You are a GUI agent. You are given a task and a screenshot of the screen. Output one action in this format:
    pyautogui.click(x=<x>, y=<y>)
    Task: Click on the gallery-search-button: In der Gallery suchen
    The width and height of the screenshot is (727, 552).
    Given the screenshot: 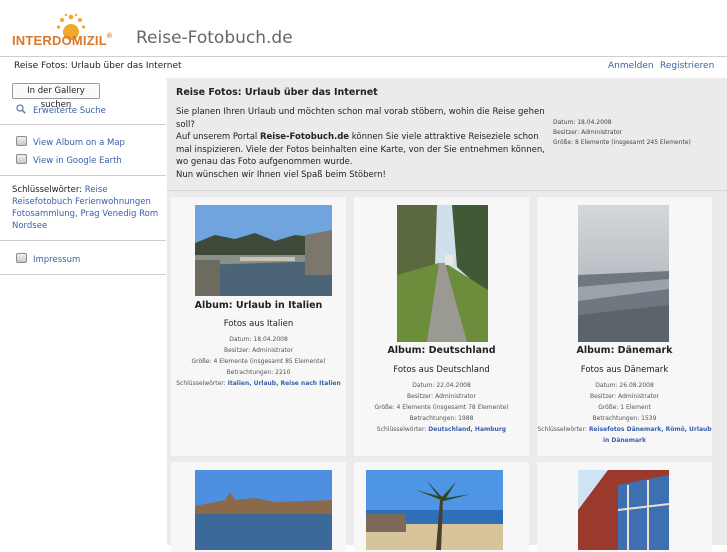 What is the action you would take?
    pyautogui.click(x=56, y=96)
    